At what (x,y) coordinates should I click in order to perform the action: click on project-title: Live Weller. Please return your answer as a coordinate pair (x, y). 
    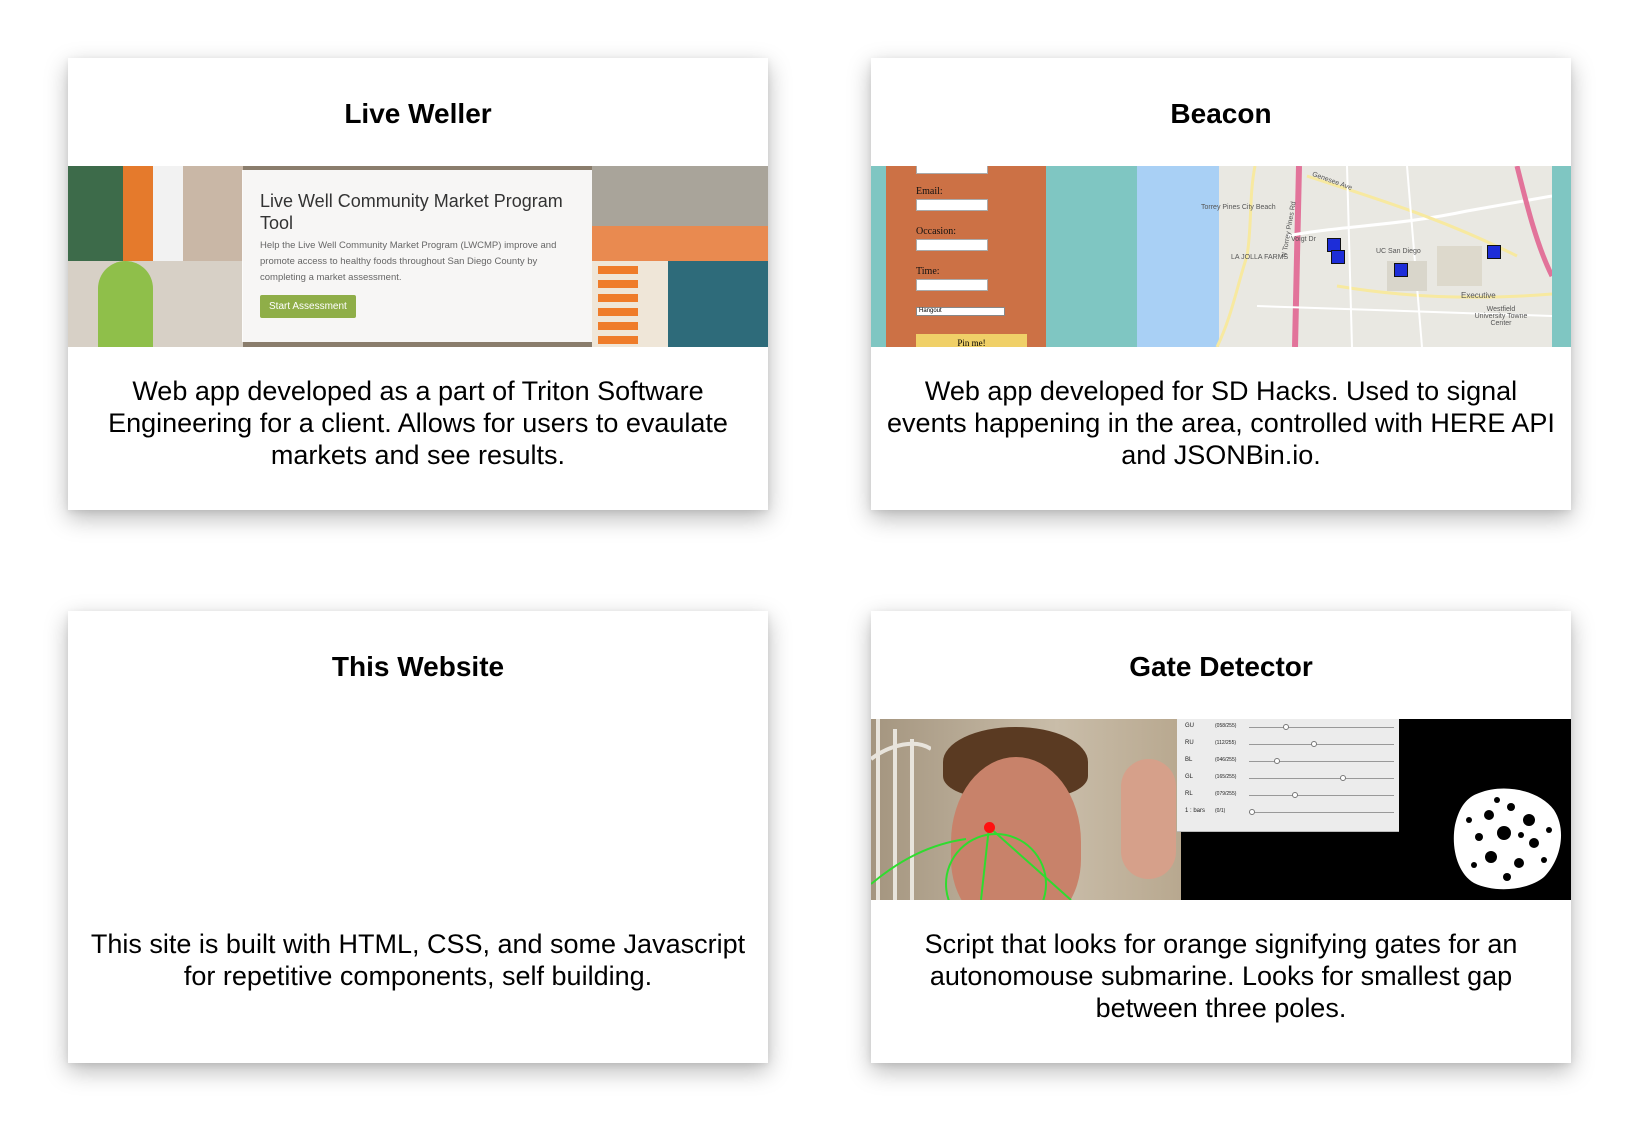
    Looking at the image, I should click on (418, 113).